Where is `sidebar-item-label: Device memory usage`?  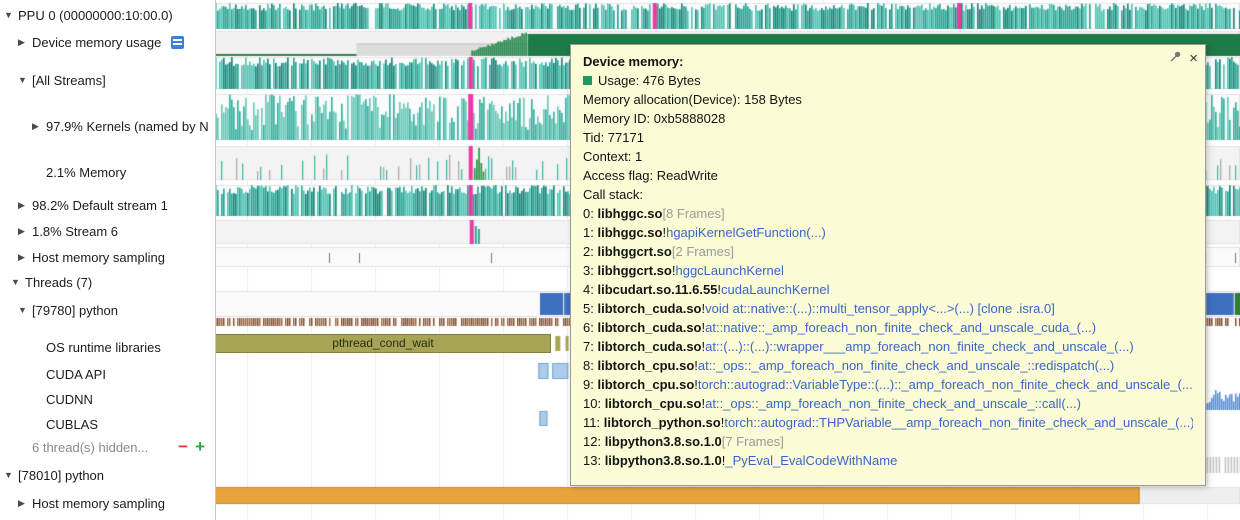
sidebar-item-label: Device memory usage is located at coordinates (97, 42).